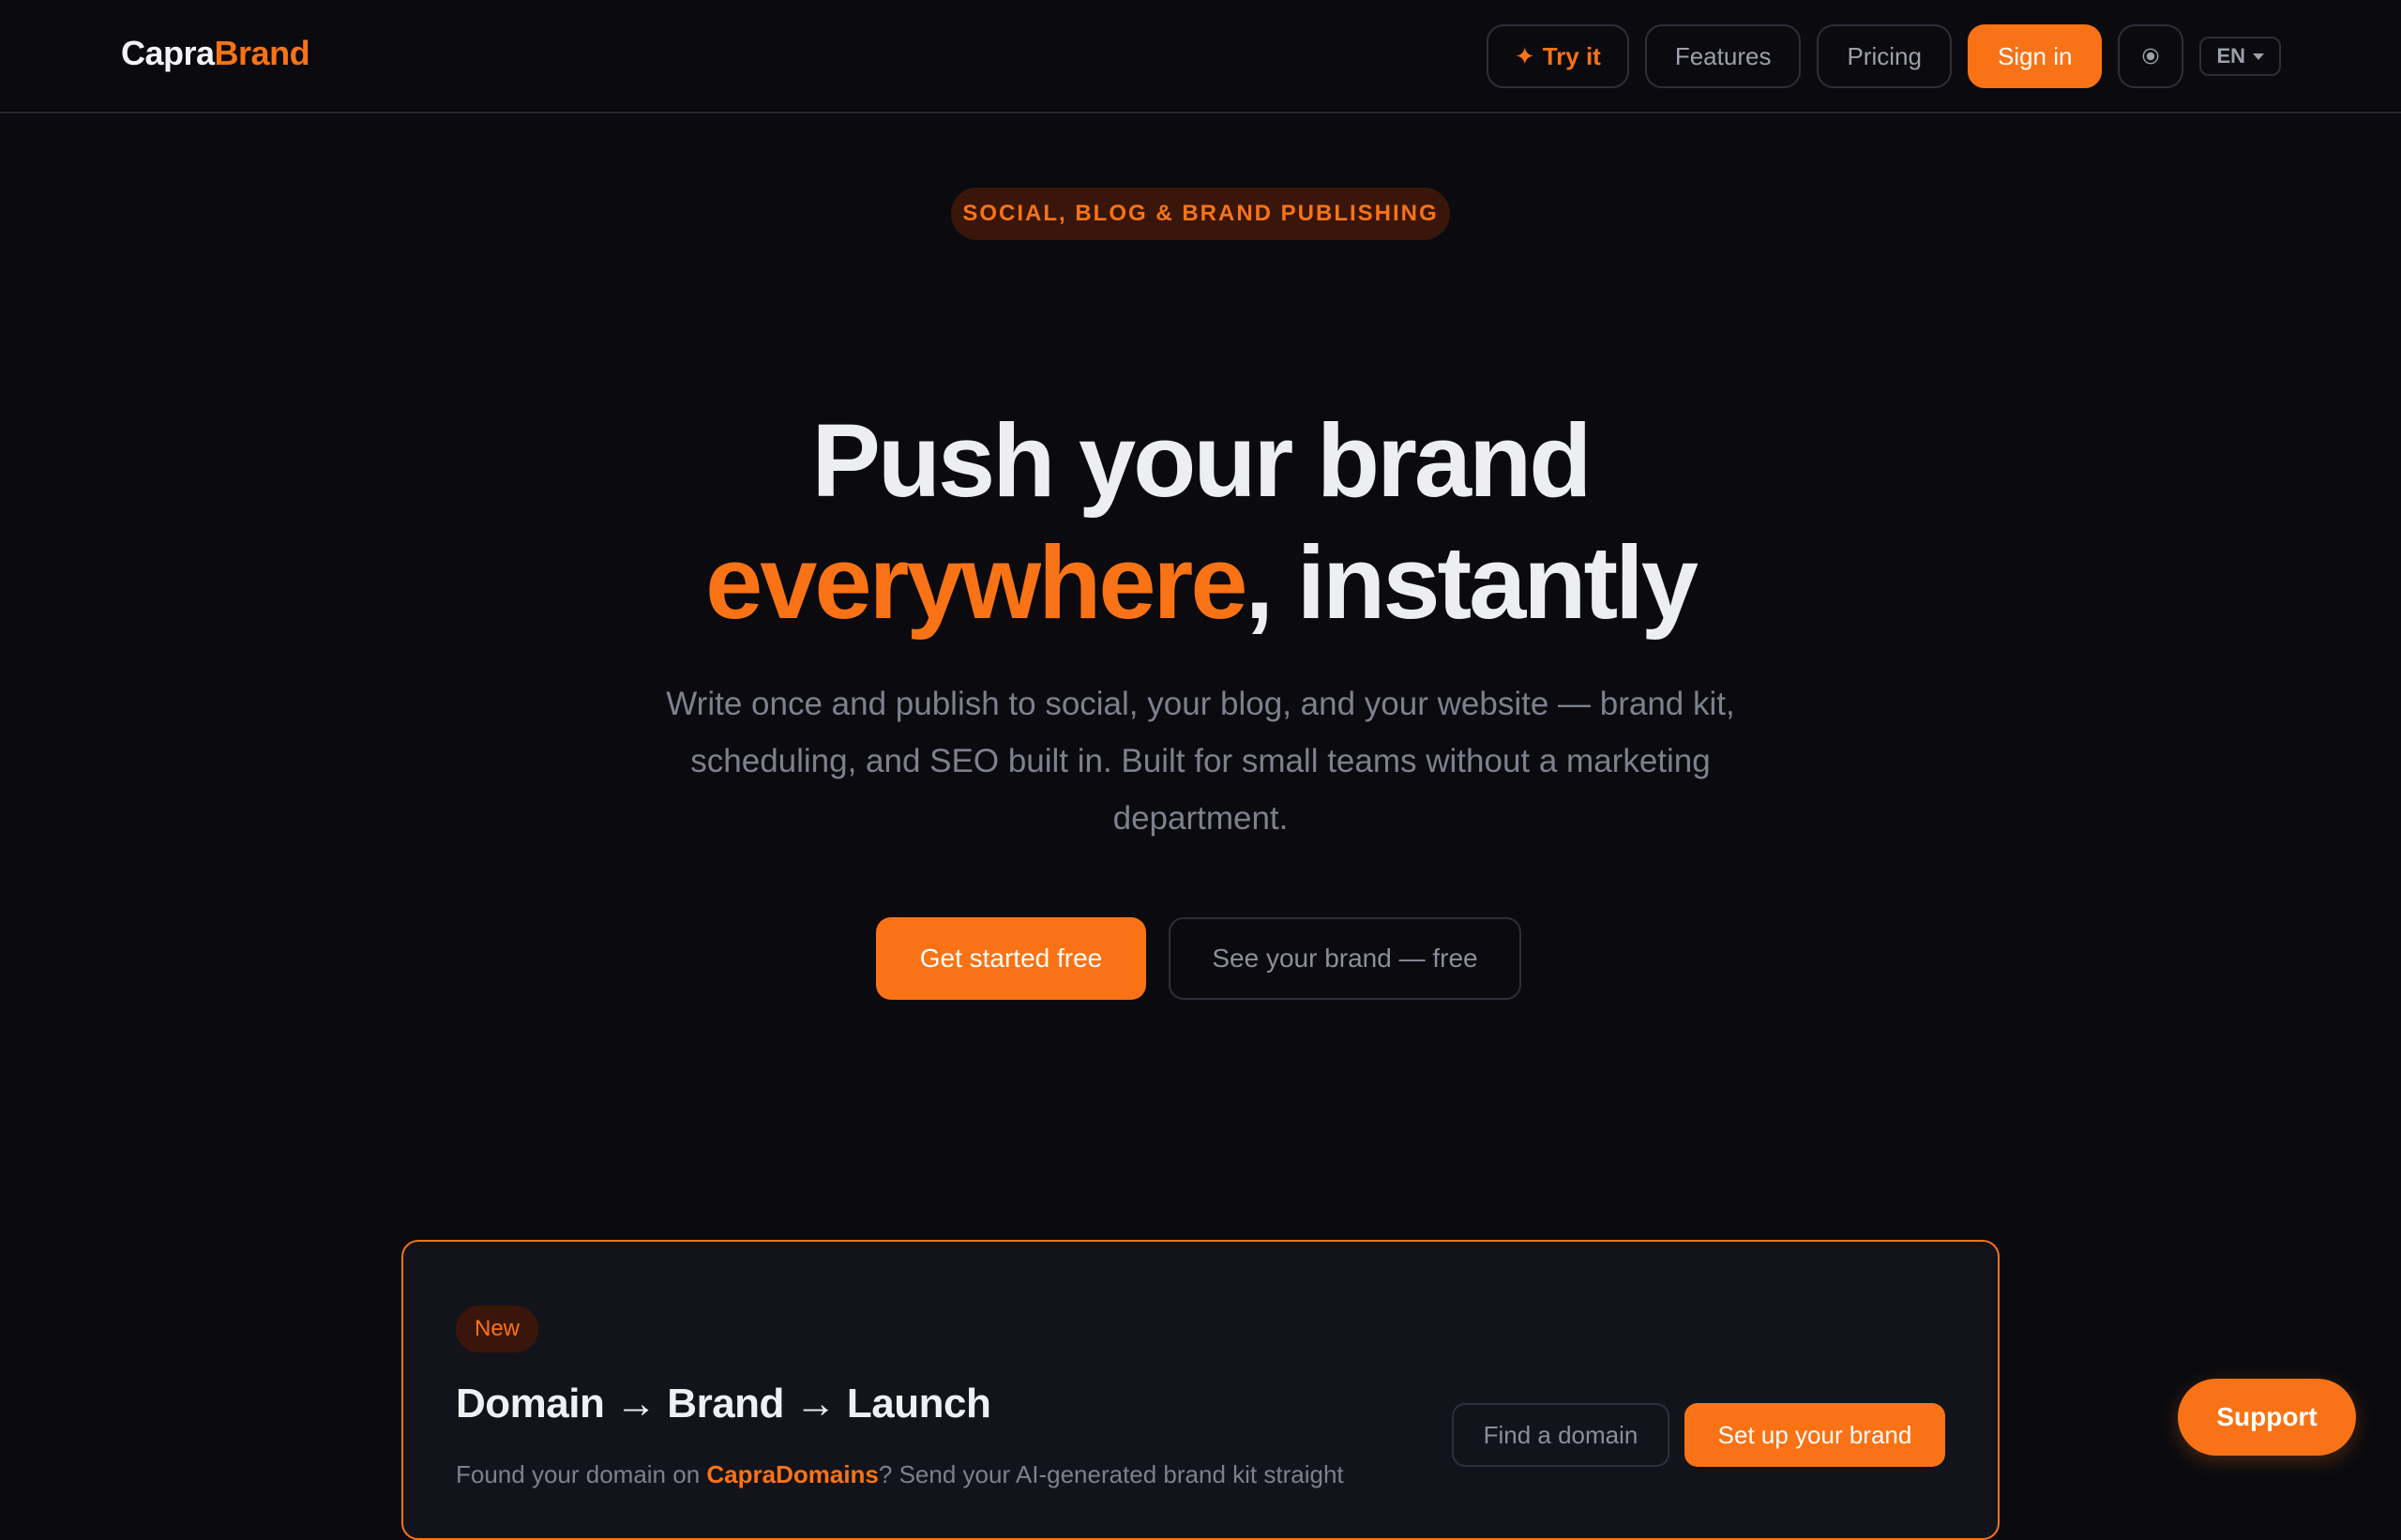 The width and height of the screenshot is (2401, 1540). I want to click on pricing-button: Pricing, so click(1884, 56).